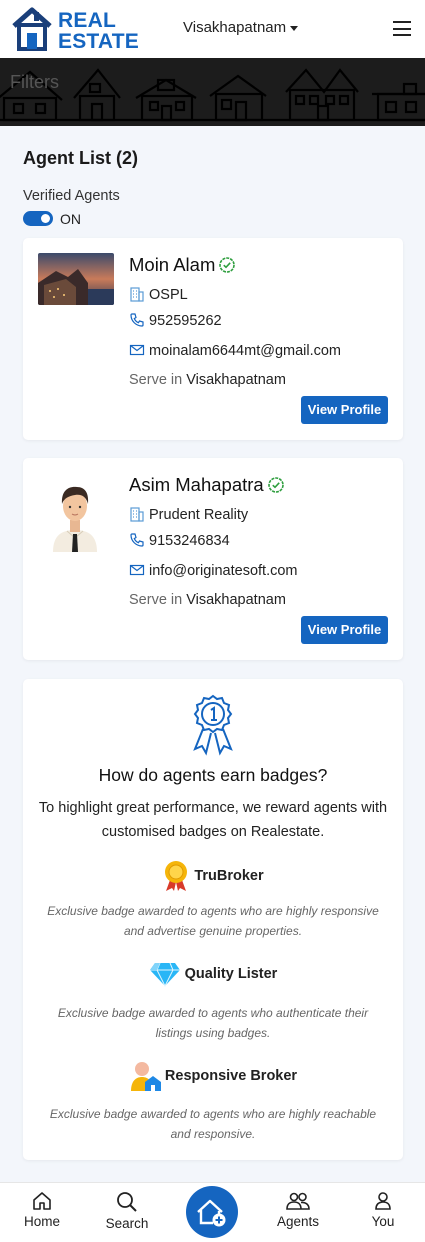  I want to click on company-text: OSPL, so click(168, 295).